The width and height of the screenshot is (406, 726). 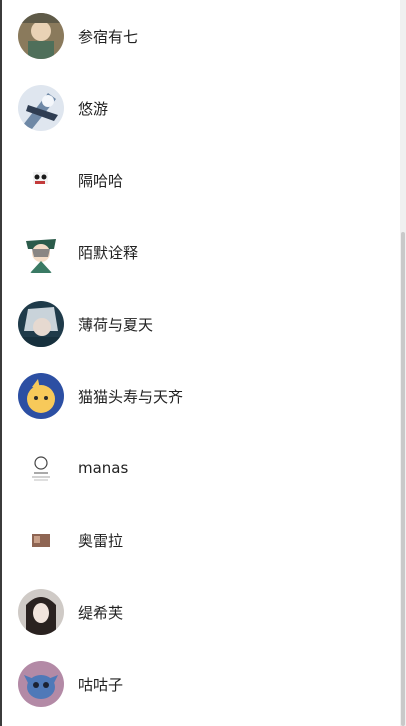 I want to click on contact-name: manas, so click(x=103, y=468).